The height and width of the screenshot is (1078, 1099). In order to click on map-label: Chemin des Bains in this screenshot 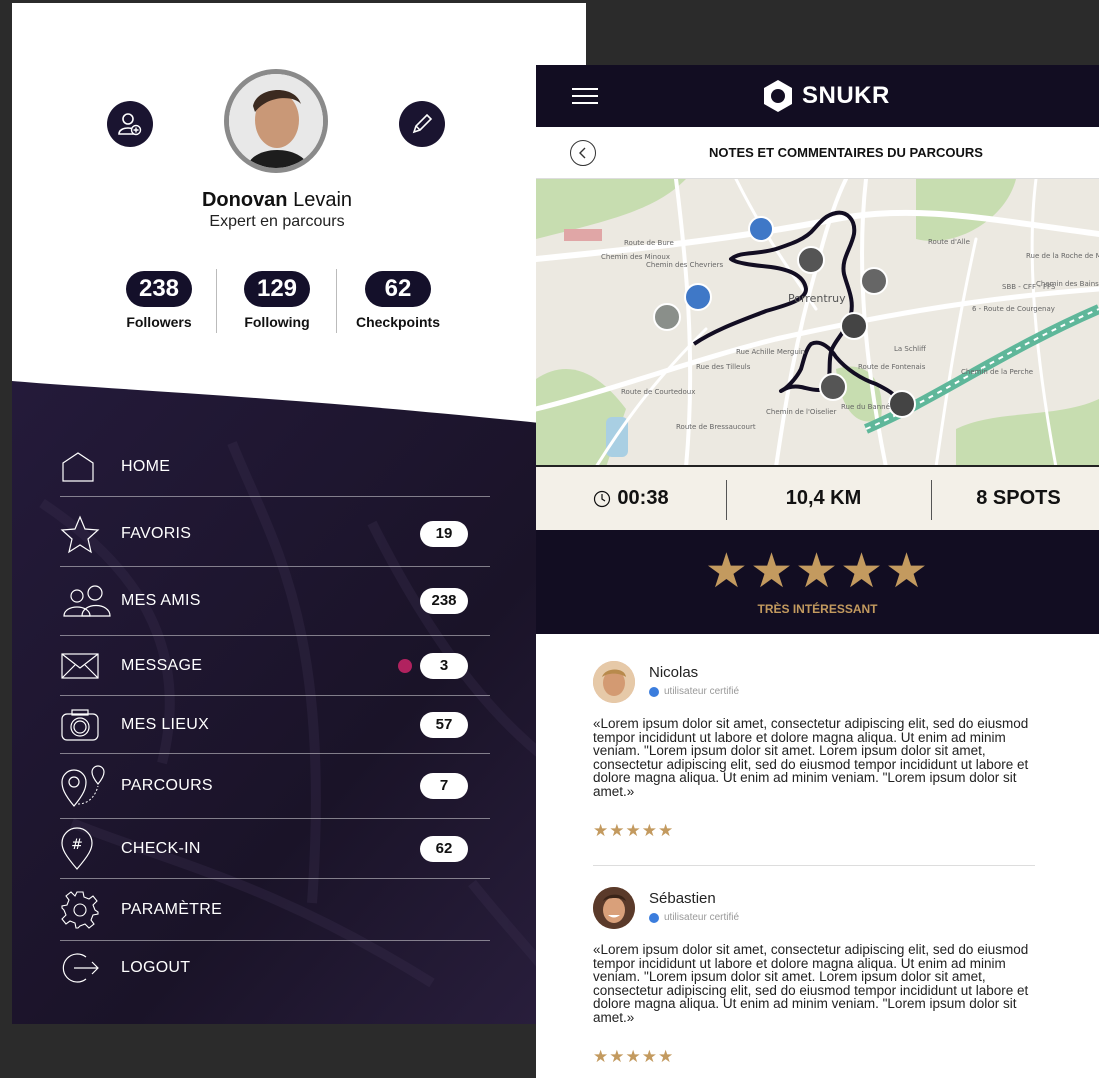, I will do `click(1067, 284)`.